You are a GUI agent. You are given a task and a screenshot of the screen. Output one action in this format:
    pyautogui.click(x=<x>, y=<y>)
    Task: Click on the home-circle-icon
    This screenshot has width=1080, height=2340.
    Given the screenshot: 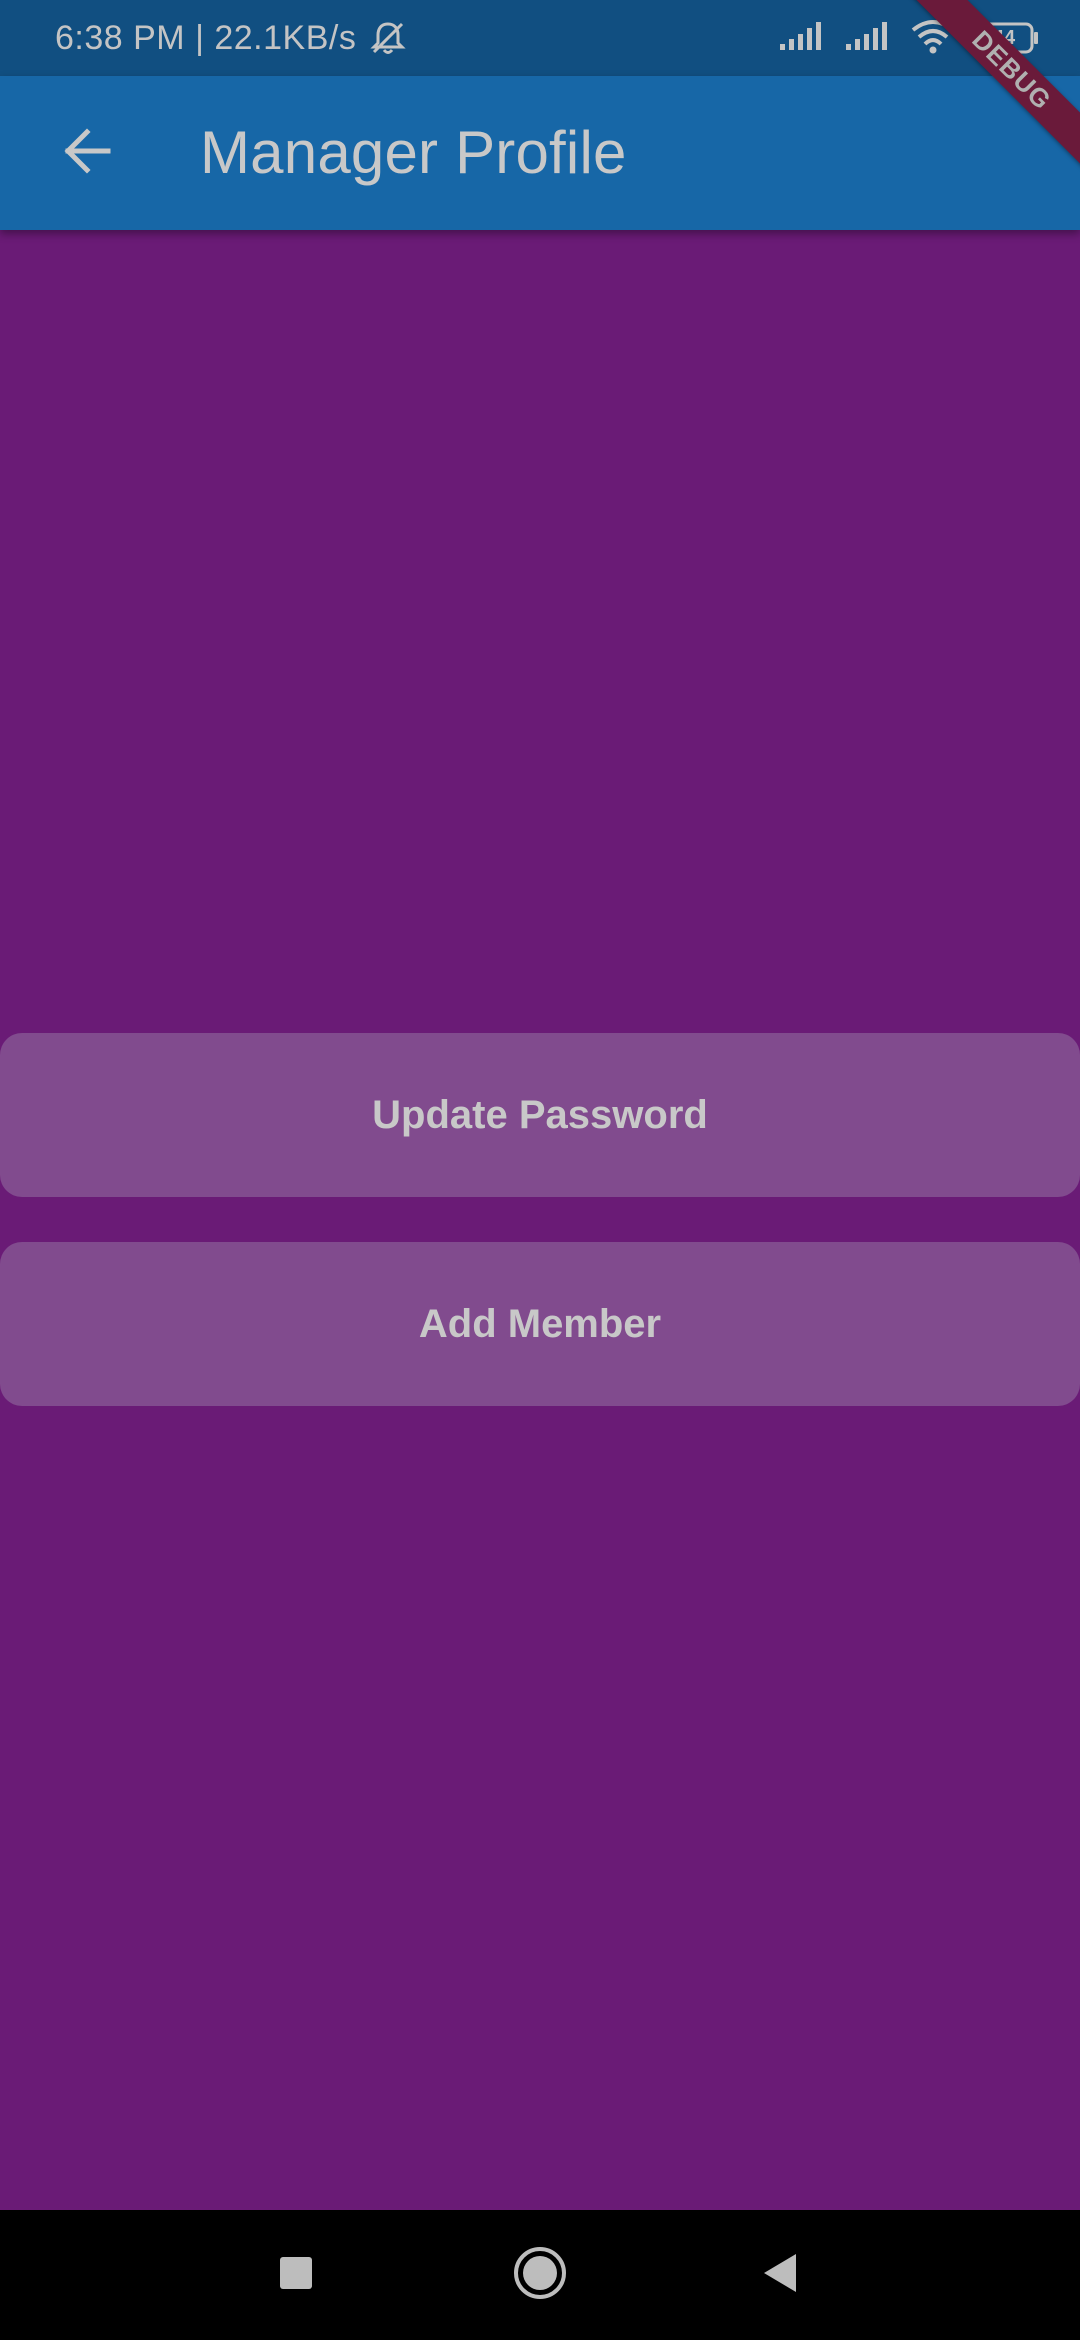 What is the action you would take?
    pyautogui.click(x=540, y=2275)
    